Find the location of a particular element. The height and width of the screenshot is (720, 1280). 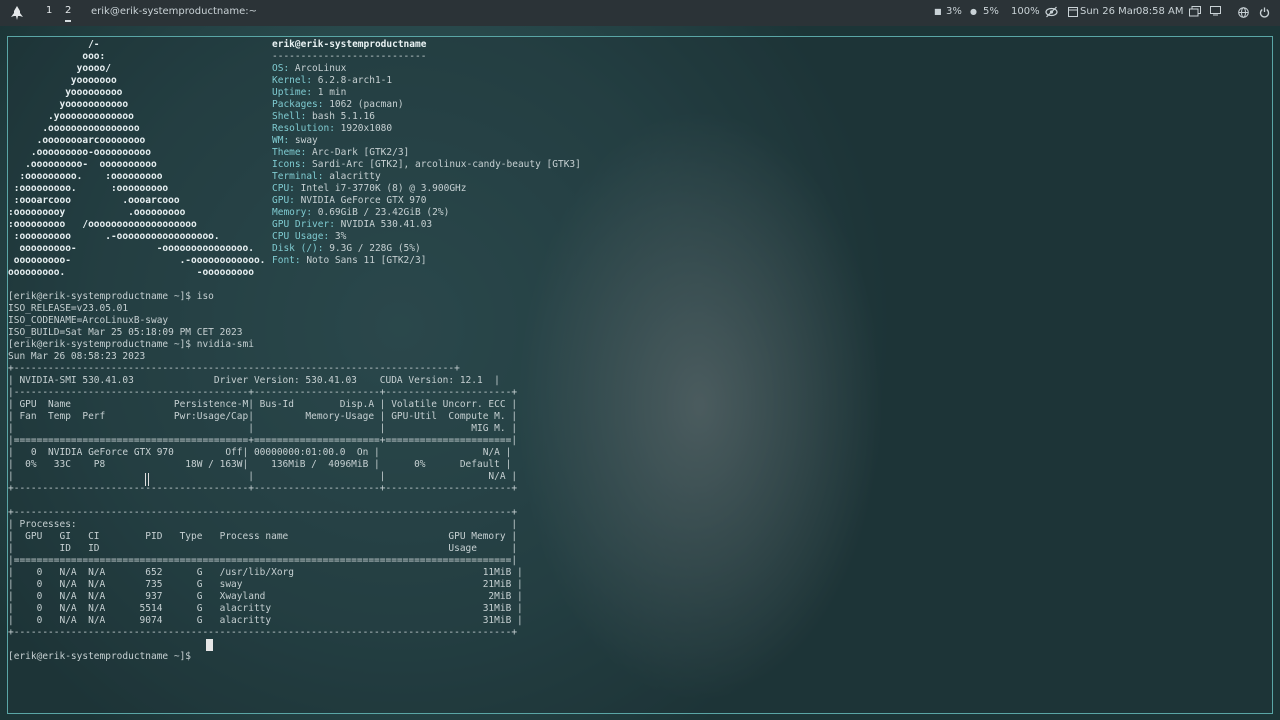

logo-line: yooooooo is located at coordinates (62, 80).